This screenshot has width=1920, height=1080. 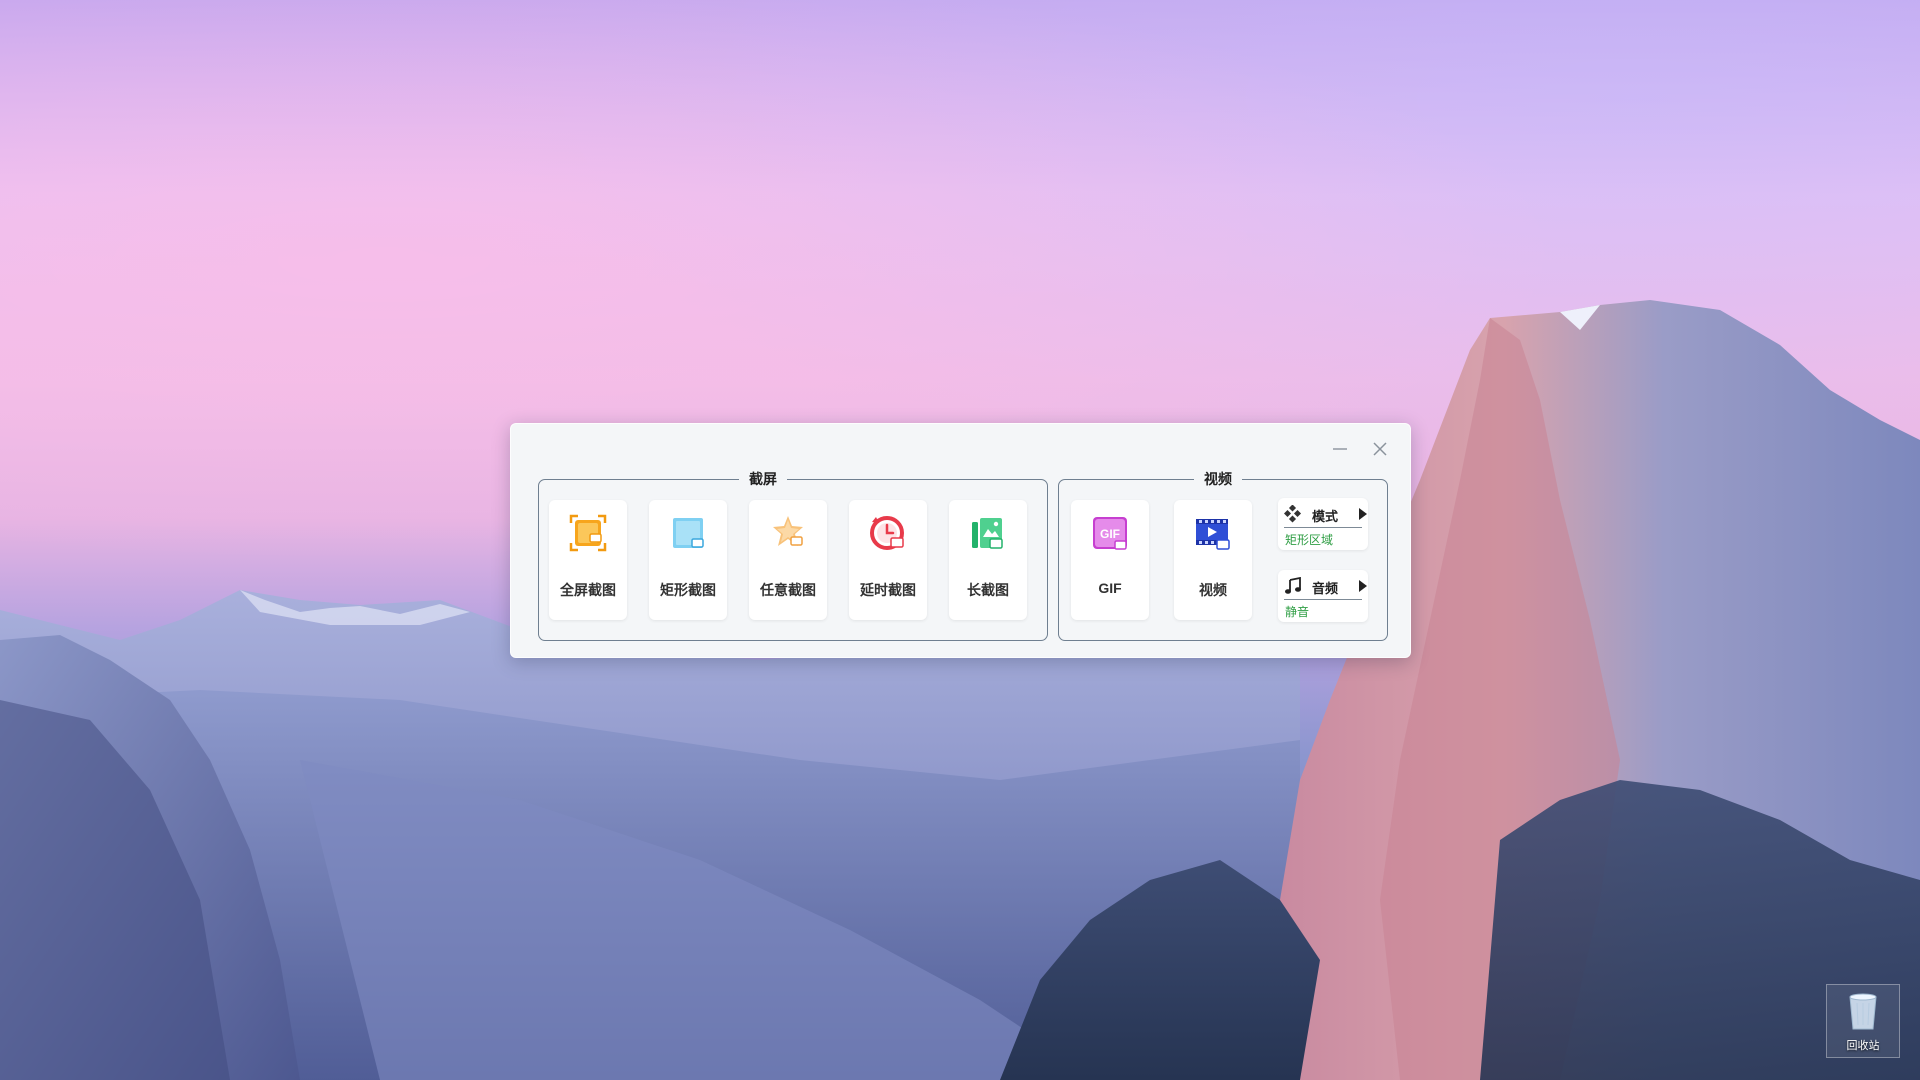 What do you see at coordinates (1309, 540) in the screenshot?
I see `mode-value: 矩形区域` at bounding box center [1309, 540].